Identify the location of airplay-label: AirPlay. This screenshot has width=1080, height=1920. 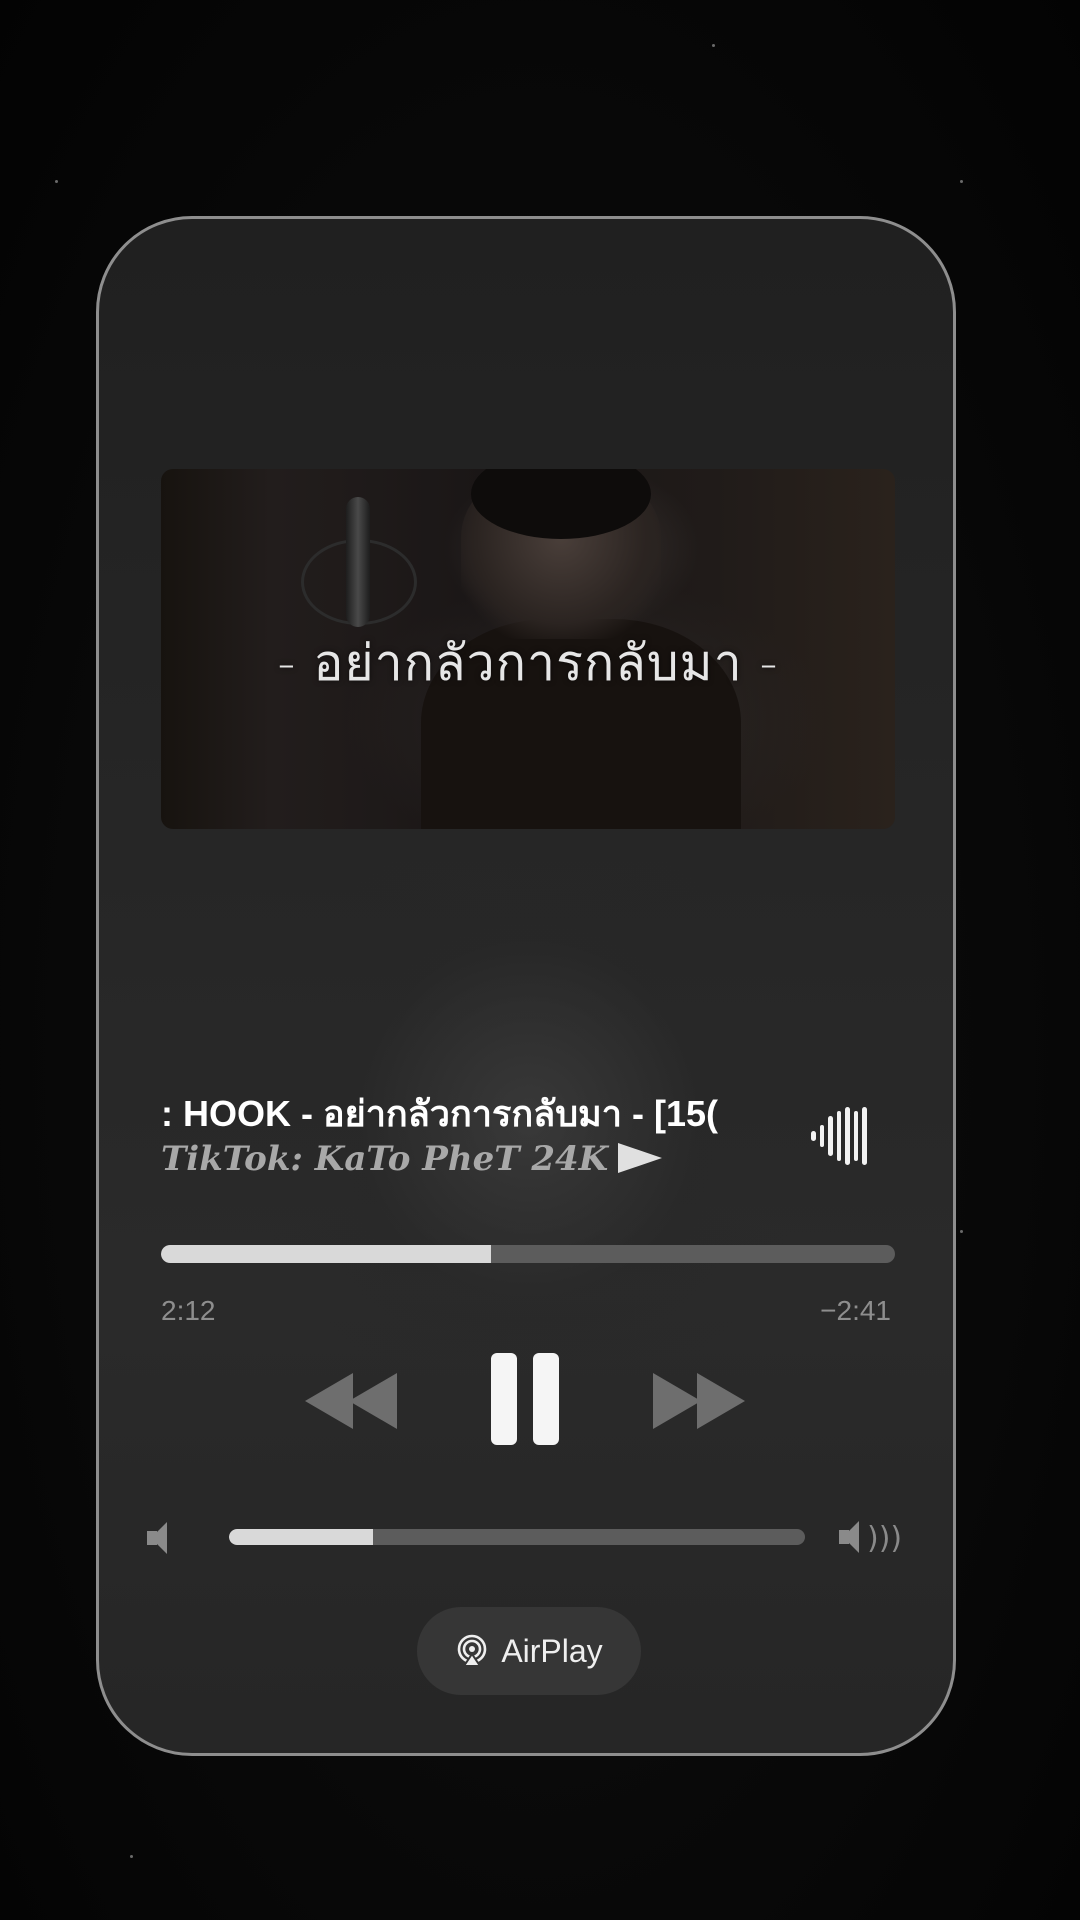
(552, 1650).